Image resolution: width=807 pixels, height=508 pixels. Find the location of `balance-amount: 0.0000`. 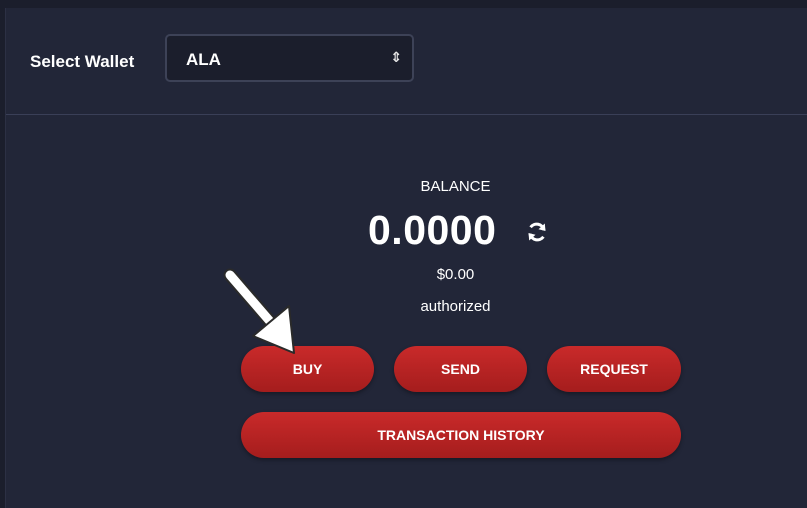

balance-amount: 0.0000 is located at coordinates (432, 230).